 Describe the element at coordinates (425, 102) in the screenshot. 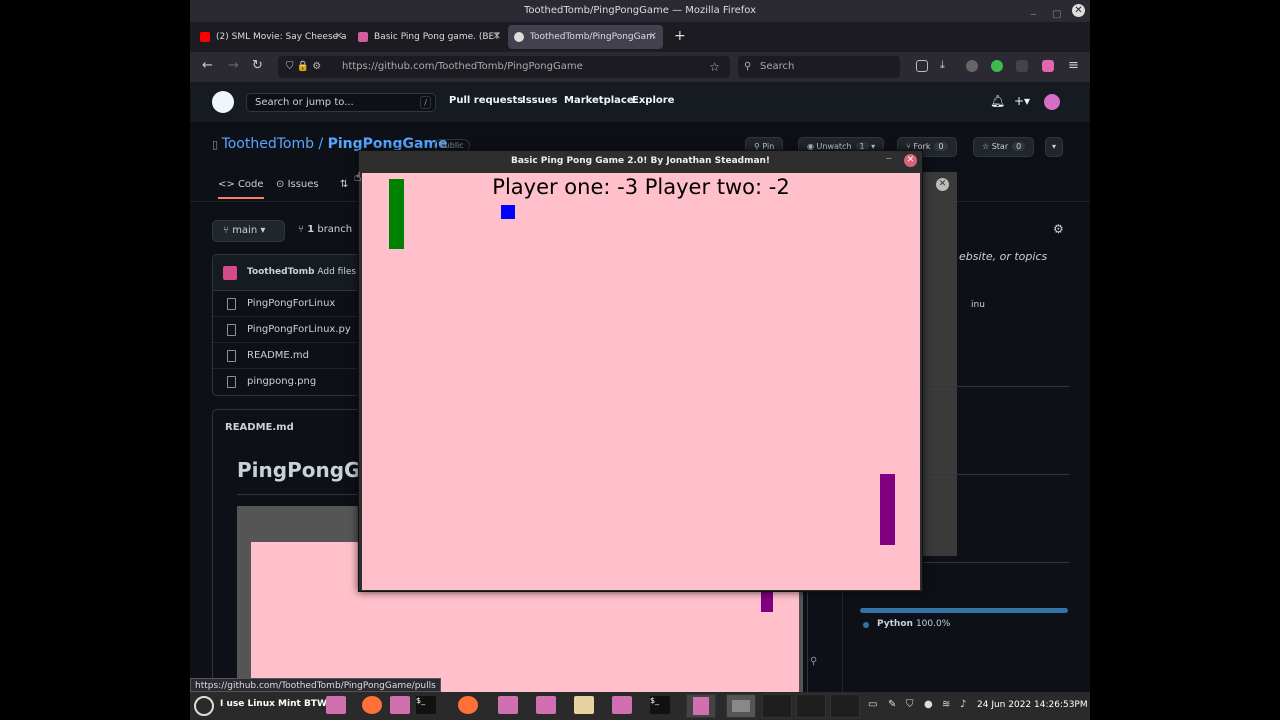

I see `search-shortcut-key: /` at that location.